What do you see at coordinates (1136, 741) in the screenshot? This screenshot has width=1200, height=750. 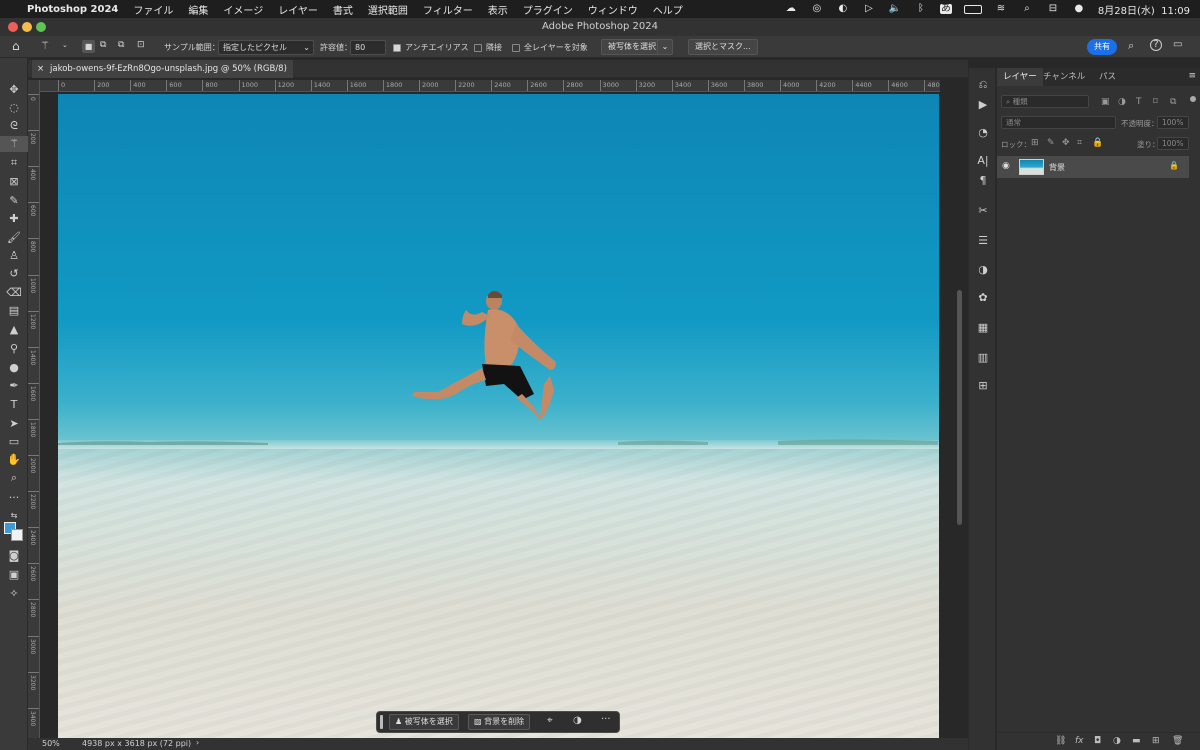 I see `new-group-icon: ▬` at bounding box center [1136, 741].